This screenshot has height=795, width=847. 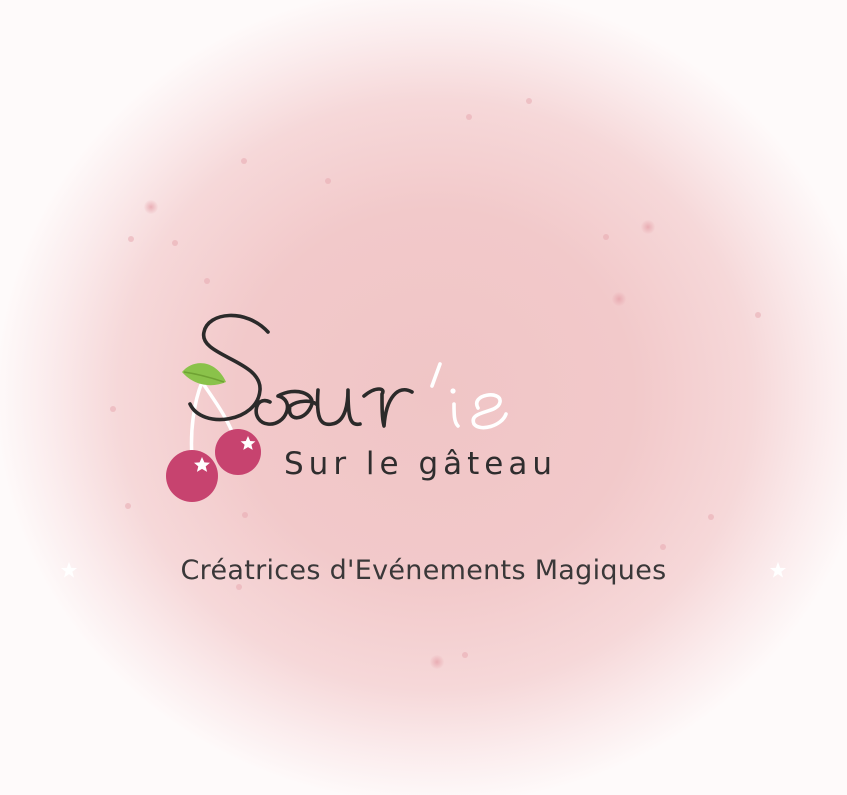 I want to click on brand-tagline: Créatrices d'Evénements Magiques, so click(x=423, y=570).